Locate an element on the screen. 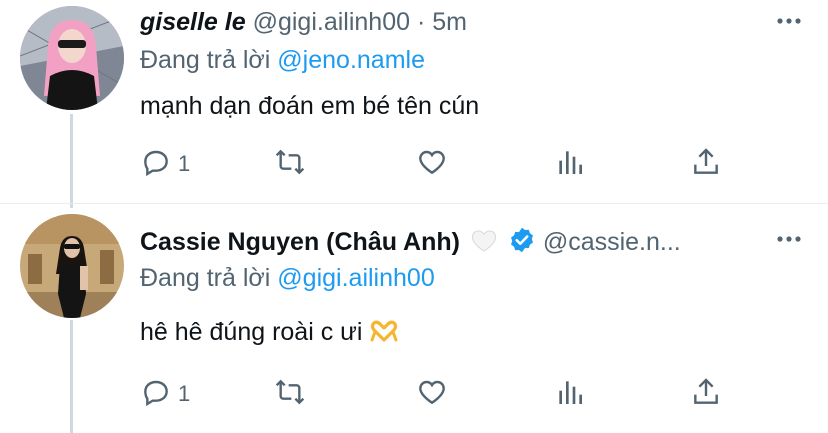  tweet-header: giselle le @gigi.ailinh00 · 5m is located at coordinates (454, 22).